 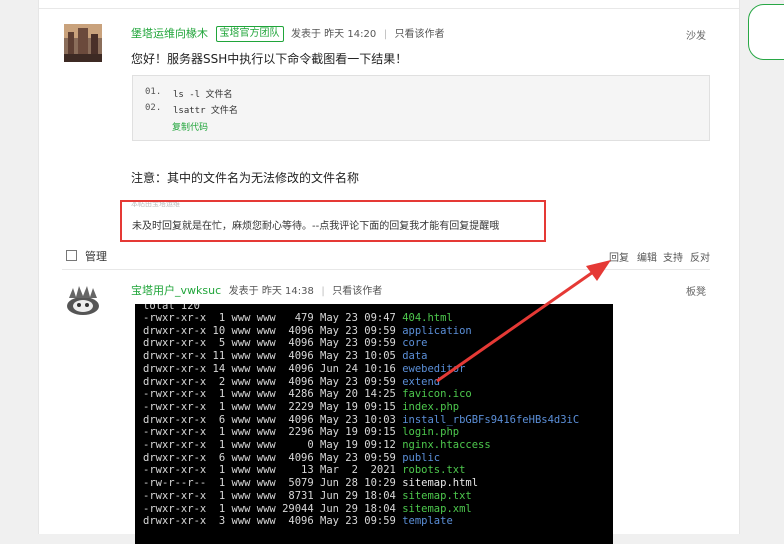 I want to click on file-attributes: -rwxr-xr-x 1 www www 8731 Jun 29 18:04, so click(x=273, y=495).